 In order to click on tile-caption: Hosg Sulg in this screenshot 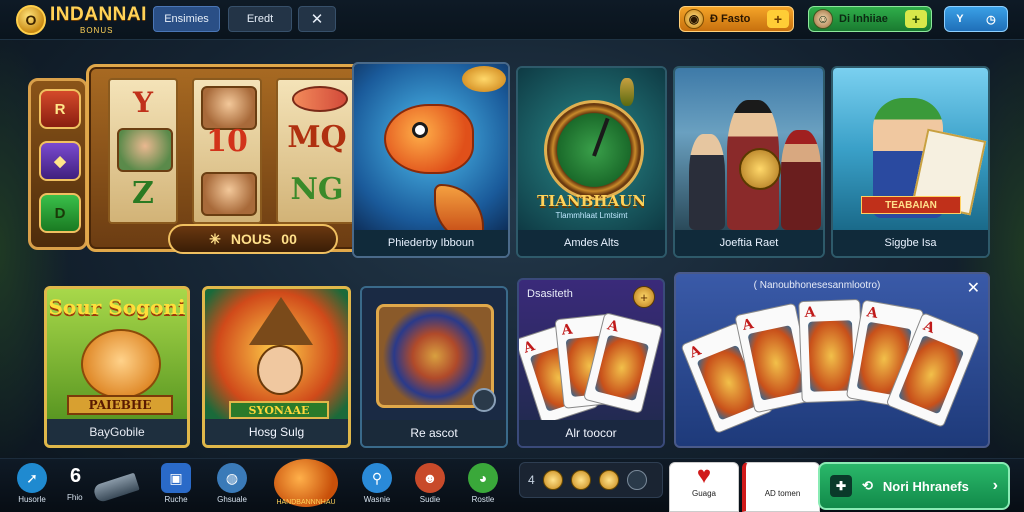, I will do `click(276, 432)`.